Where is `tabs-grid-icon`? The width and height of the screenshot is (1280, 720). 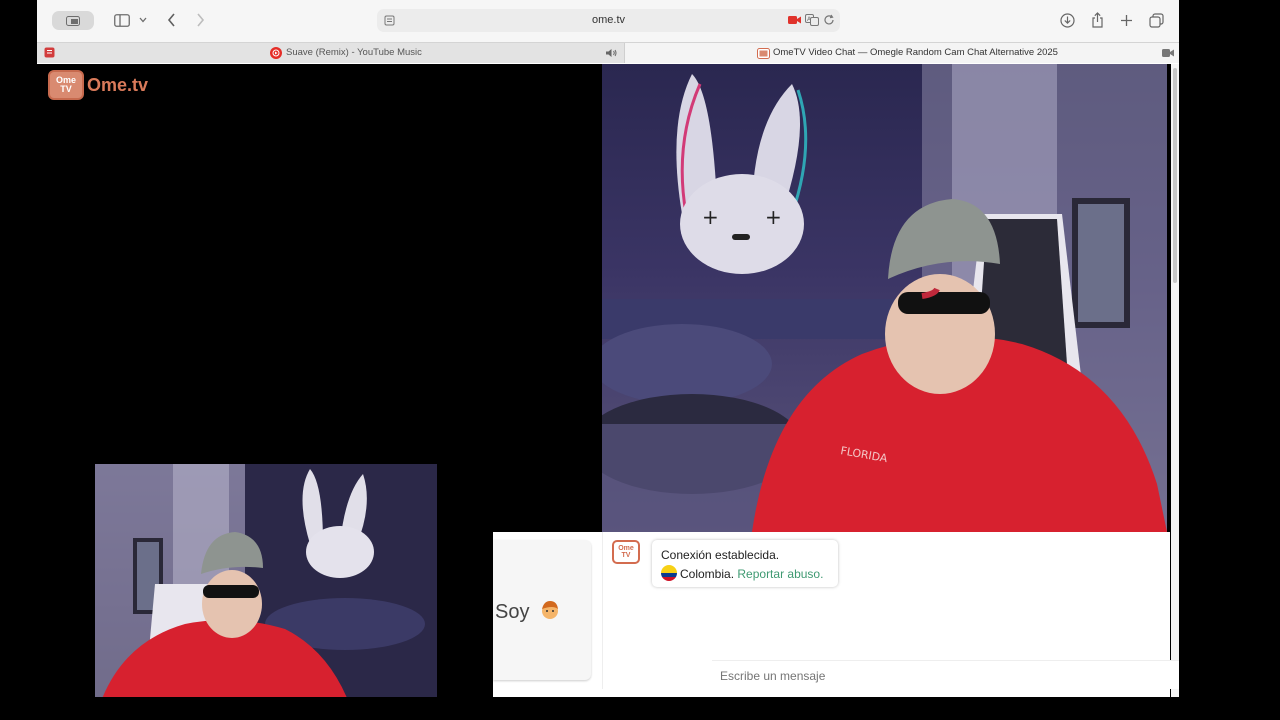
tabs-grid-icon is located at coordinates (1156, 20).